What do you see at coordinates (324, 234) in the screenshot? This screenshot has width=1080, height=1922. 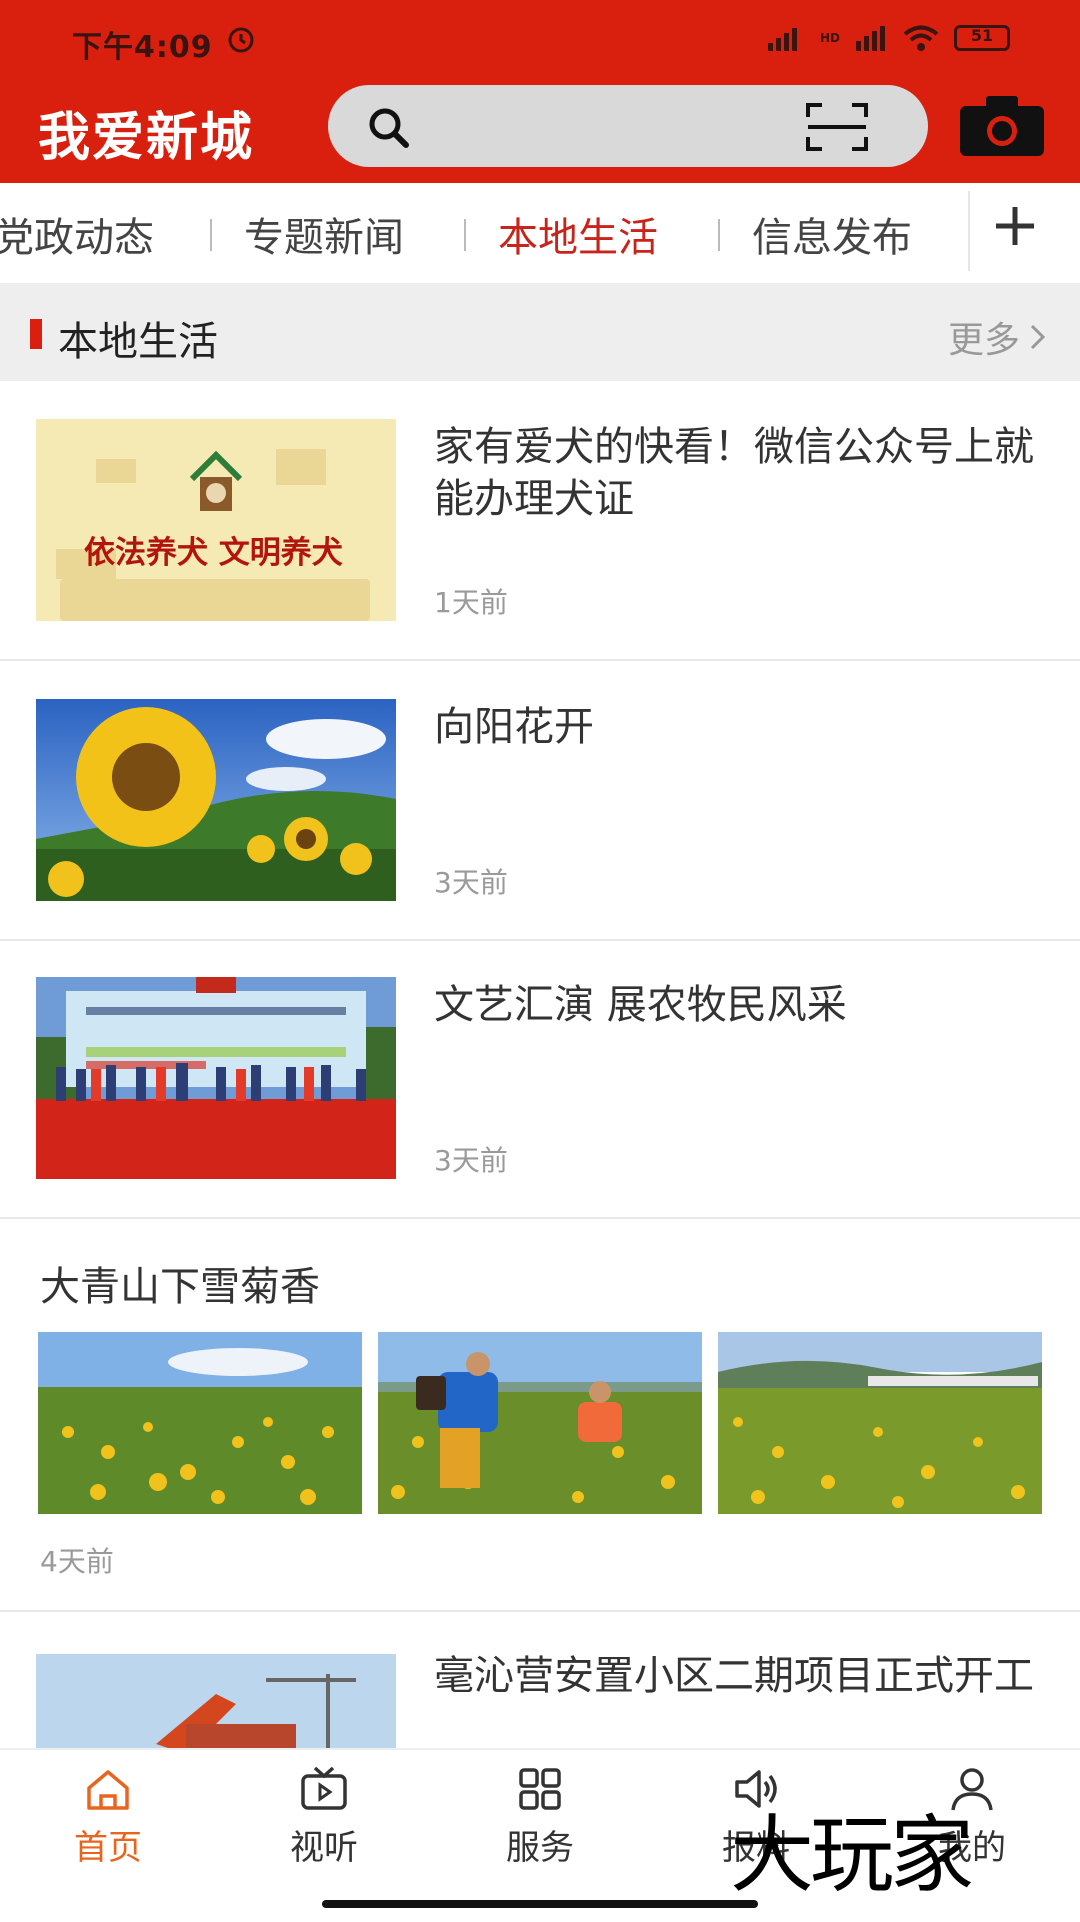 I see `tab-special-news: 专题新闻` at bounding box center [324, 234].